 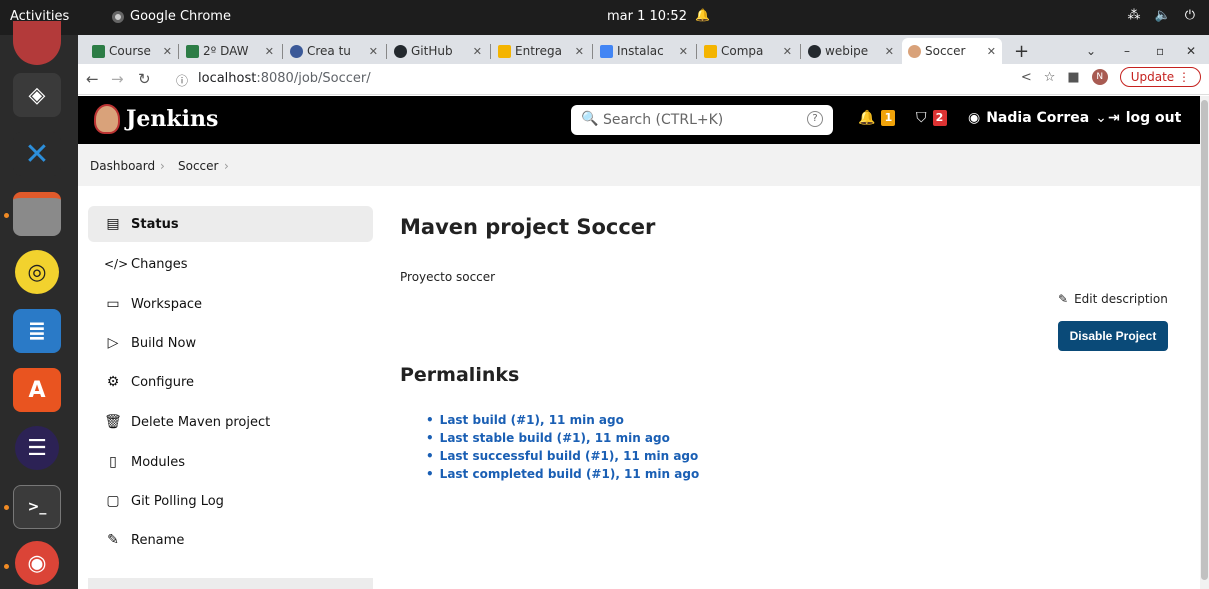 What do you see at coordinates (1020, 51) in the screenshot?
I see `new-tab-button: +` at bounding box center [1020, 51].